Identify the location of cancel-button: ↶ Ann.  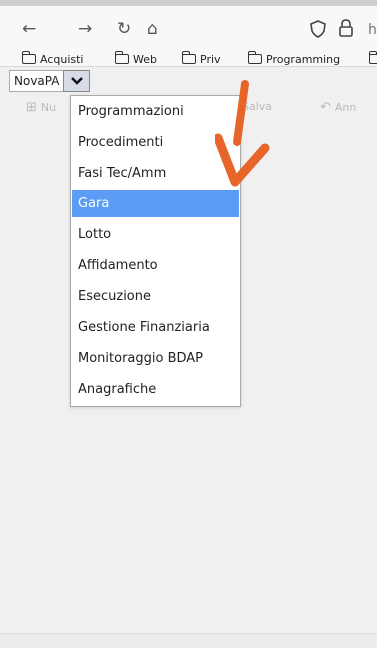
(338, 107).